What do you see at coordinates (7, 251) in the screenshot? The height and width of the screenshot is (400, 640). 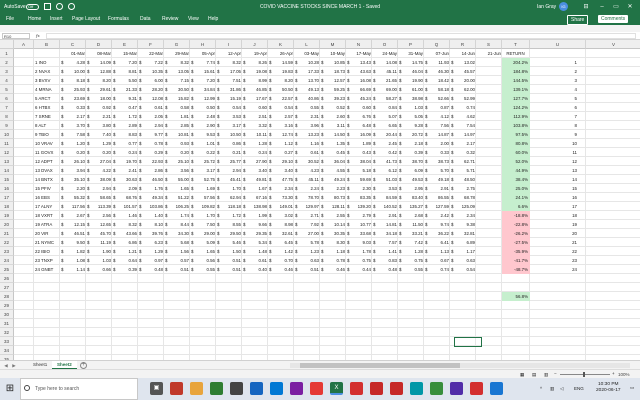 I see `row-header: 23` at bounding box center [7, 251].